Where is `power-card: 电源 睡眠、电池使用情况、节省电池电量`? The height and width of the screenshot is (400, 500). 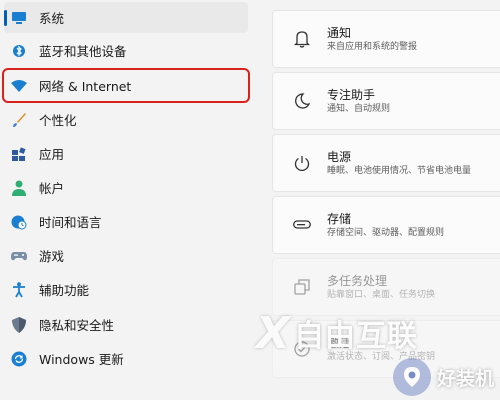
power-card: 电源 睡眠、电池使用情况、节省电池电量 is located at coordinates (386, 163).